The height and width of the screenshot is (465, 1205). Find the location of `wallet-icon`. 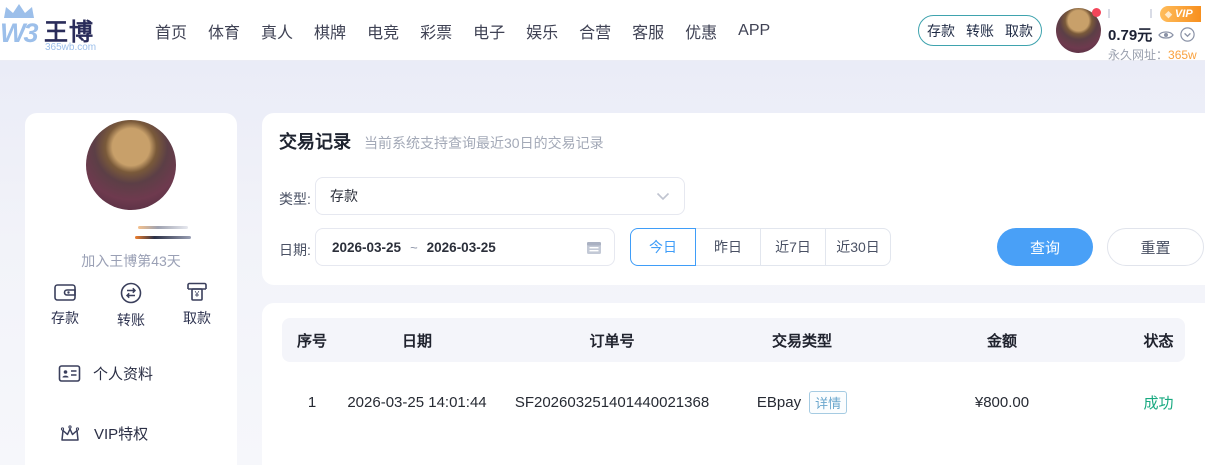

wallet-icon is located at coordinates (65, 292).